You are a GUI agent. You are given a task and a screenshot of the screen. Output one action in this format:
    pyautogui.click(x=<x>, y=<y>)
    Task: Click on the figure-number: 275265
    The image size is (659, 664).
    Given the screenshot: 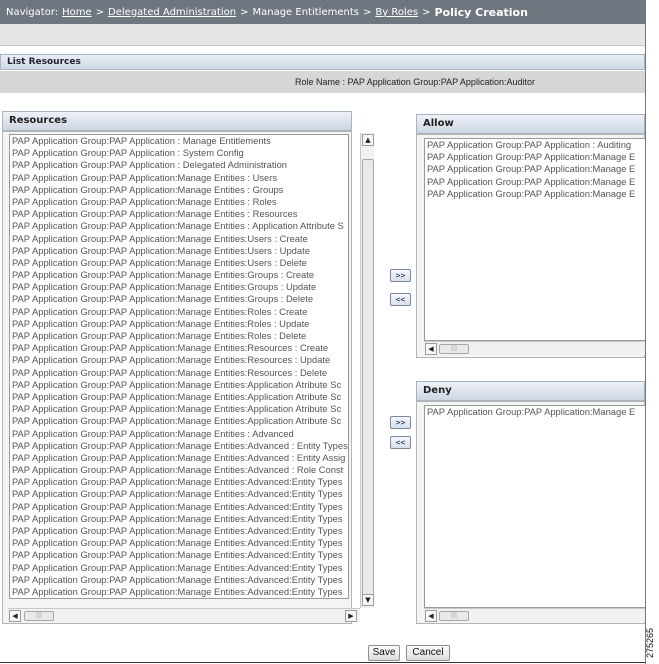 What is the action you would take?
    pyautogui.click(x=650, y=643)
    